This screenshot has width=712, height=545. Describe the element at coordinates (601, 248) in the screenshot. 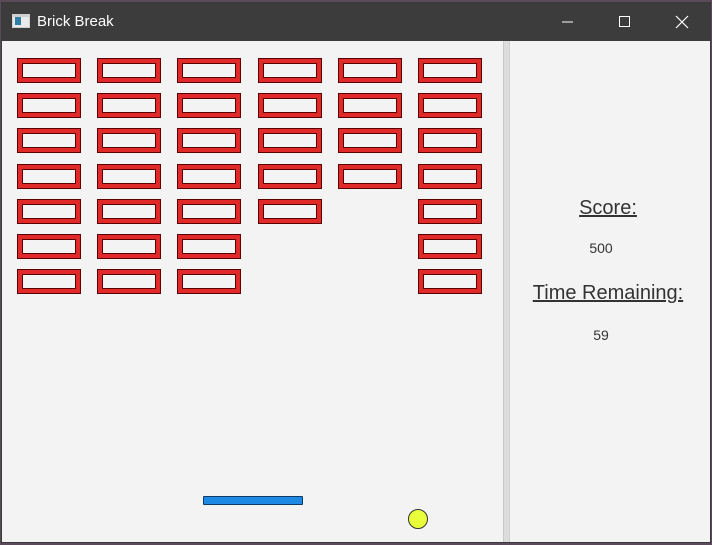

I see `score-value: 500` at that location.